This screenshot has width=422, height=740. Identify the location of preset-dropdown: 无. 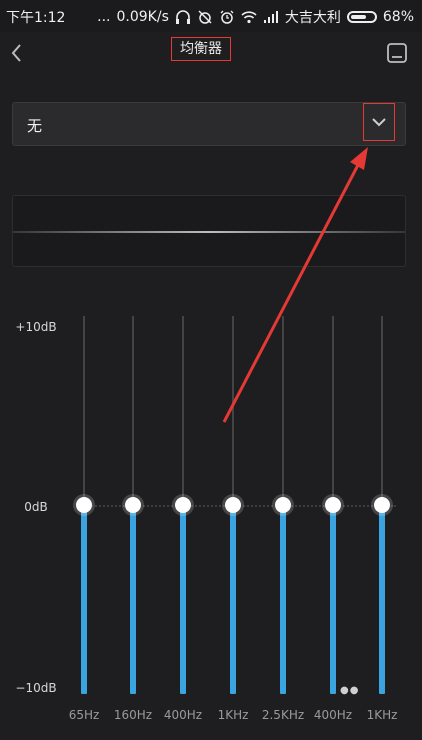
(209, 124).